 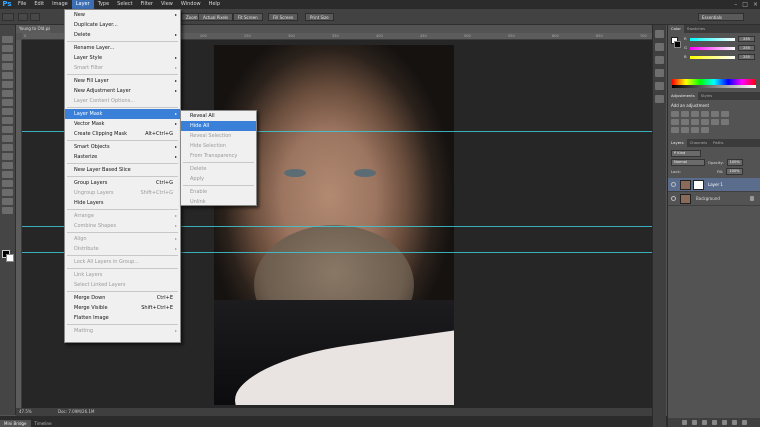 What do you see at coordinates (696, 29) in the screenshot?
I see `tab-swatches: Swatches` at bounding box center [696, 29].